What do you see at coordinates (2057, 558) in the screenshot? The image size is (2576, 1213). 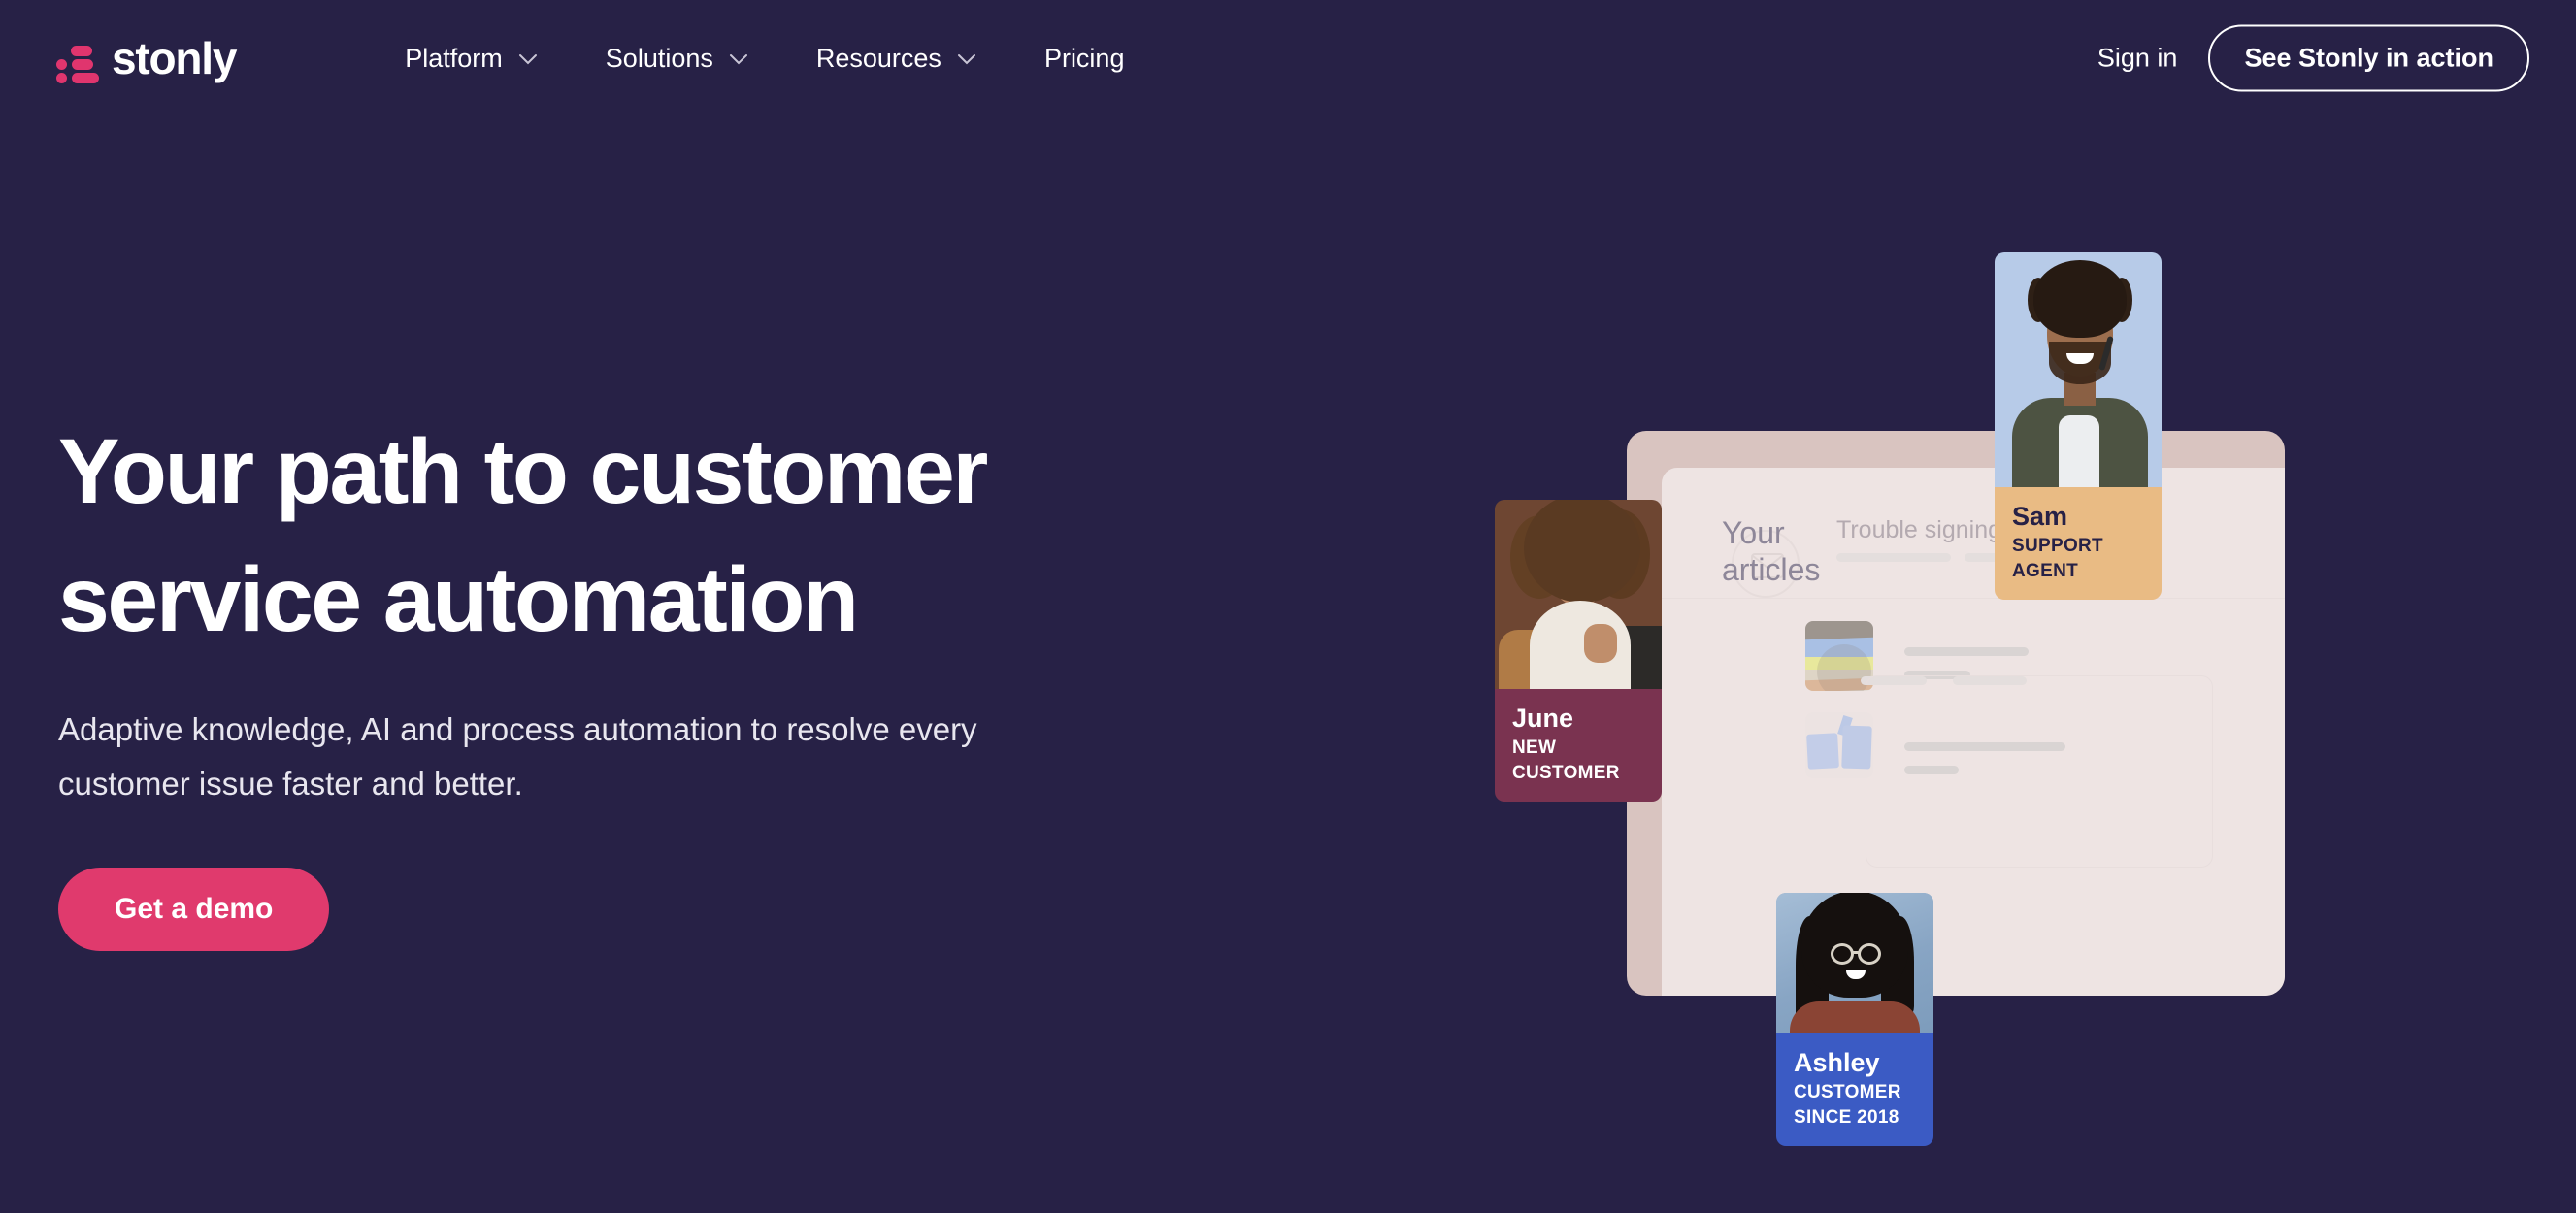 I see `person-role: SUPPORT AGENT` at bounding box center [2057, 558].